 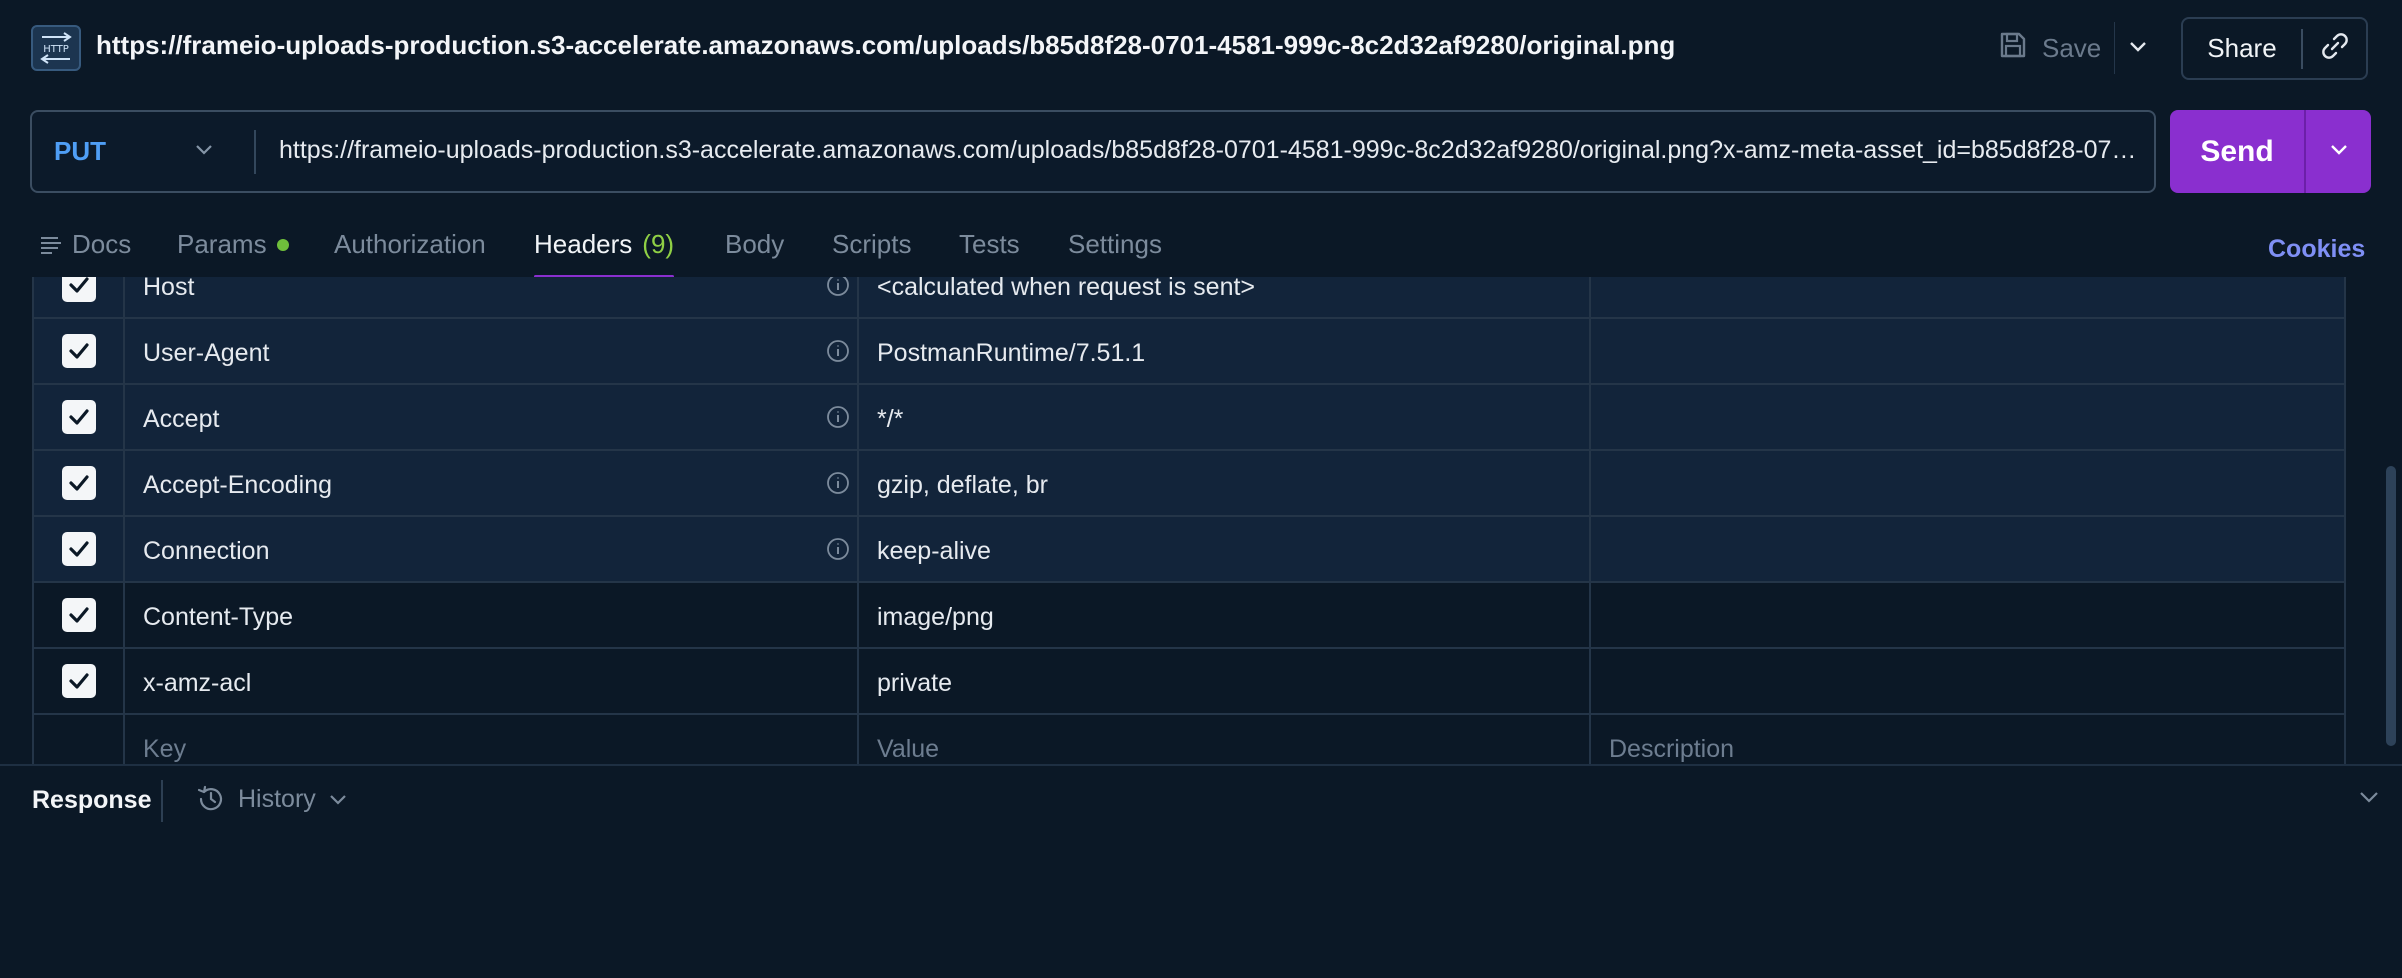 I want to click on svg-text: HTTP, so click(x=56, y=49).